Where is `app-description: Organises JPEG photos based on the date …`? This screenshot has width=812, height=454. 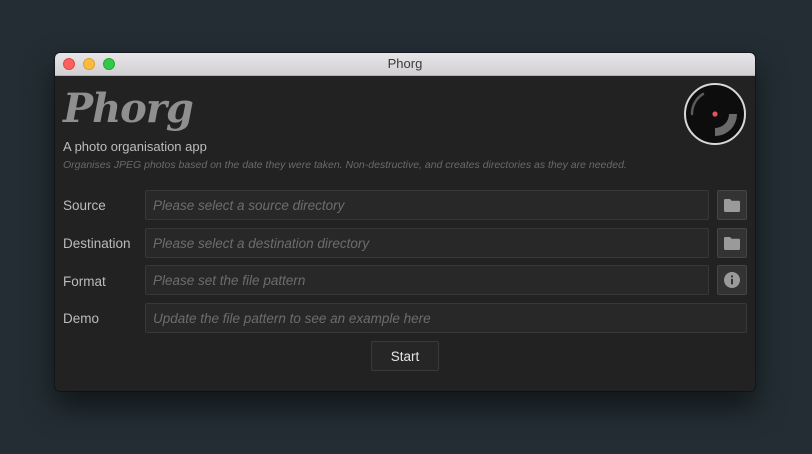 app-description: Organises JPEG photos based on the date … is located at coordinates (345, 165).